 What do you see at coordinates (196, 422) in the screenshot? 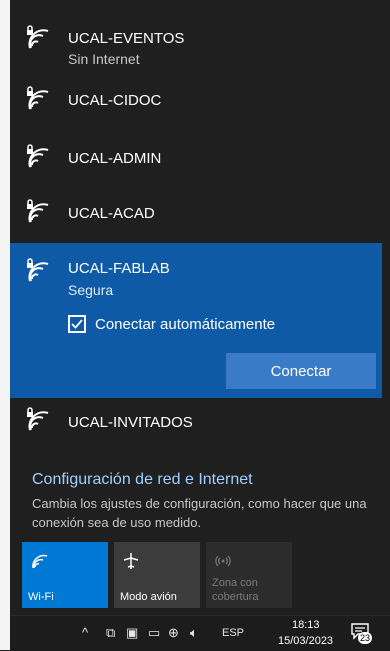
I see `network-item-ucal-invitados: UCAL-INVITADOS` at bounding box center [196, 422].